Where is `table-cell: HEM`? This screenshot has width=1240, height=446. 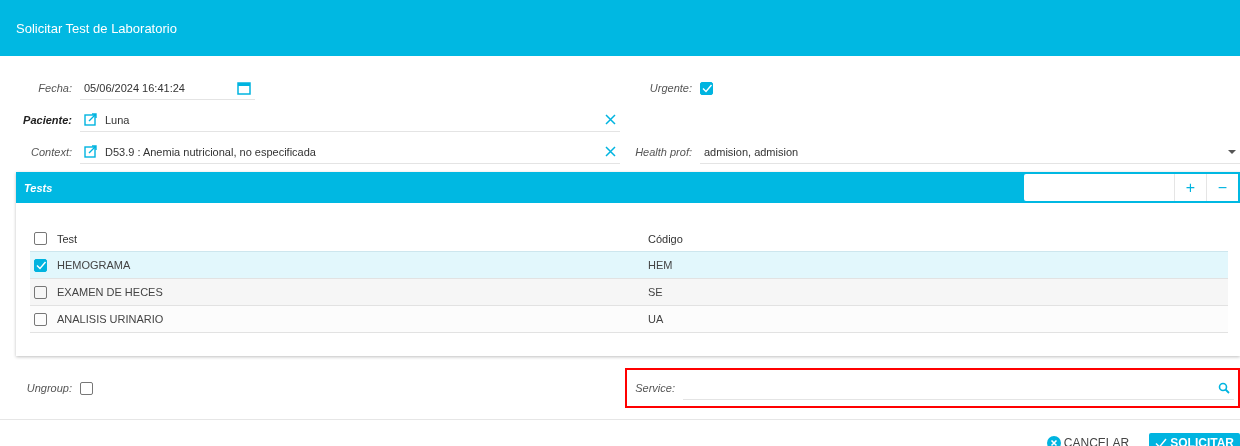
table-cell: HEM is located at coordinates (660, 265).